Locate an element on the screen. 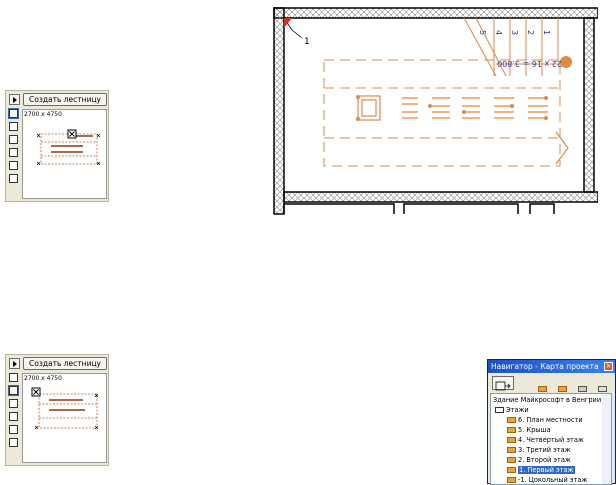  tree-scrollbar is located at coordinates (606, 439).